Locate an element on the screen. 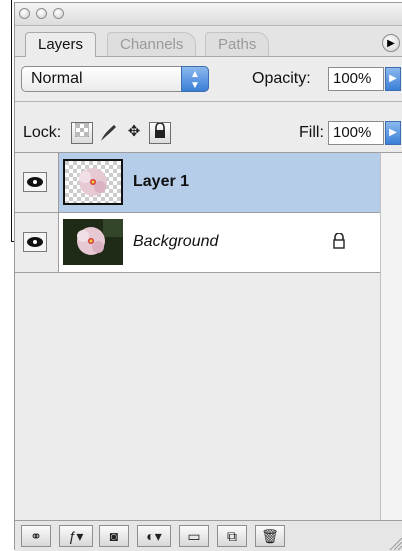  resize-grip-icon is located at coordinates (394, 543).